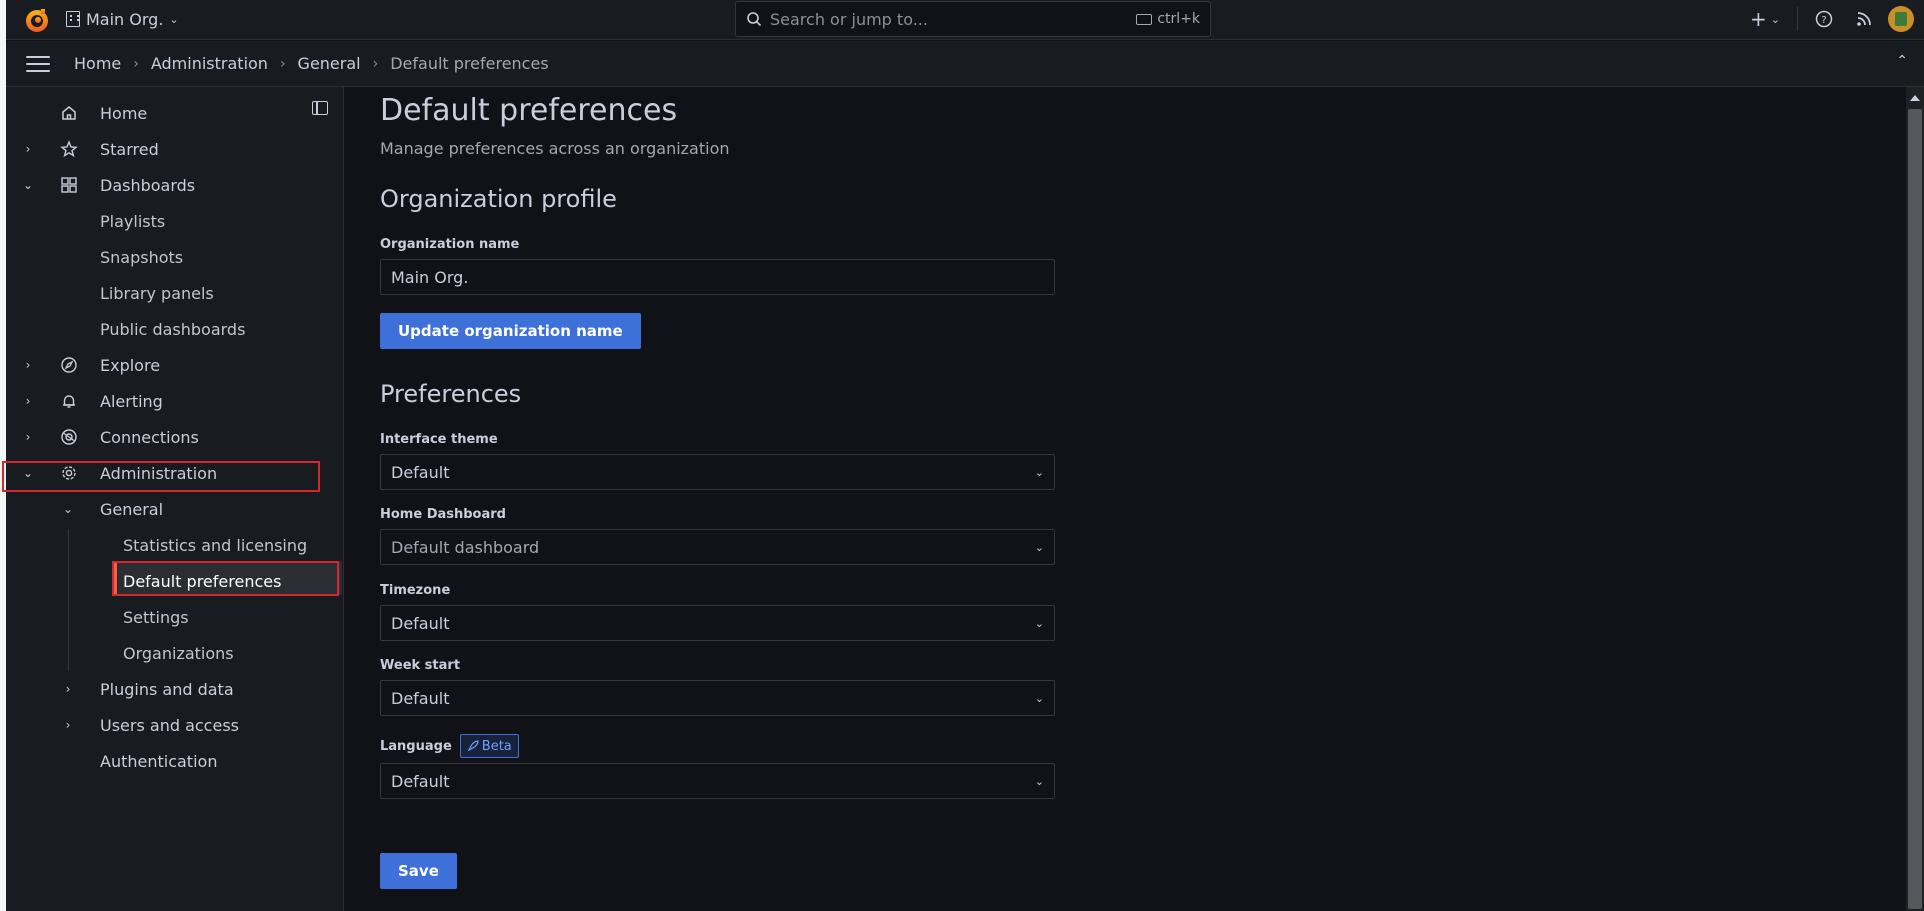  I want to click on help-button: ?, so click(1824, 19).